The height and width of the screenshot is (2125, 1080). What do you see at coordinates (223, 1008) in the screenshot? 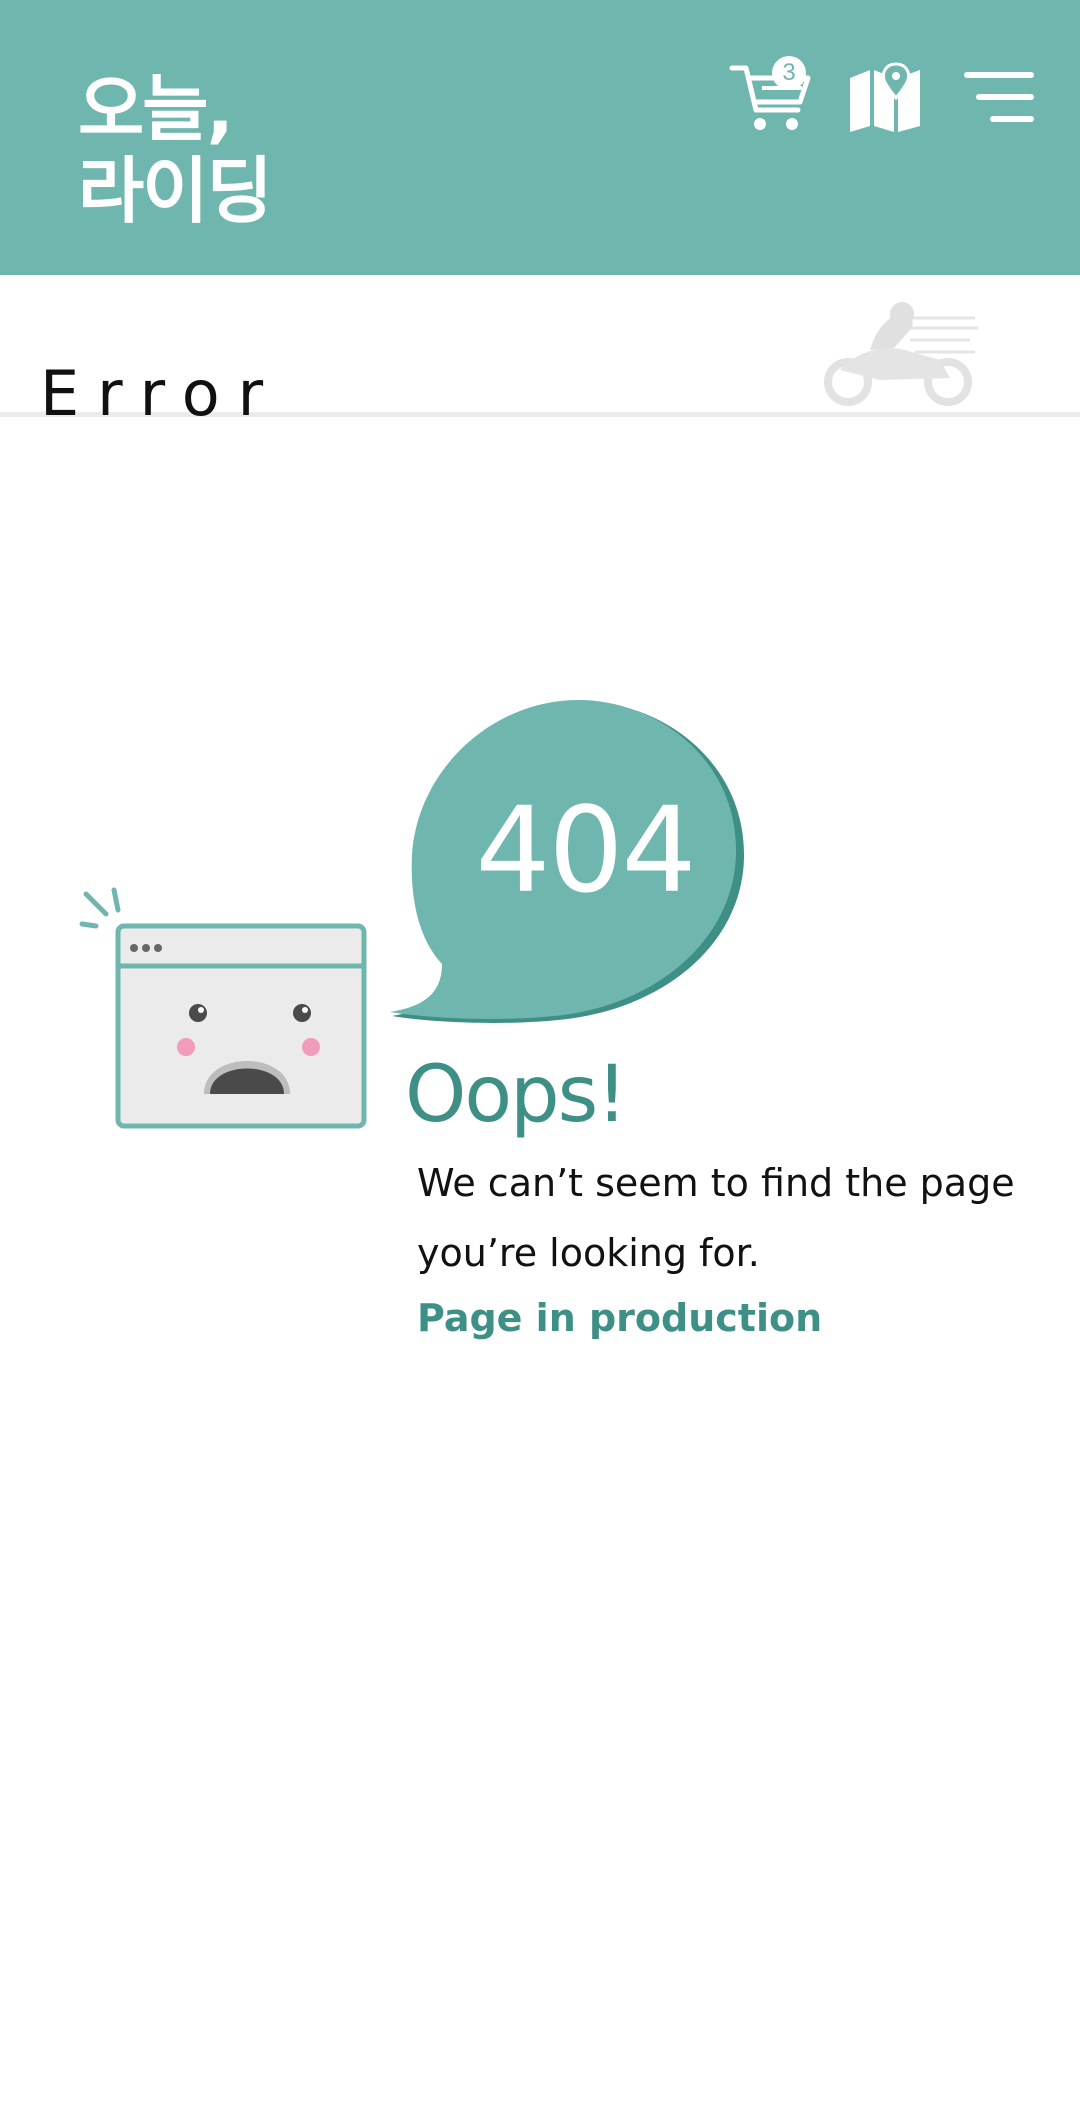
I see `sad-browser-icon` at bounding box center [223, 1008].